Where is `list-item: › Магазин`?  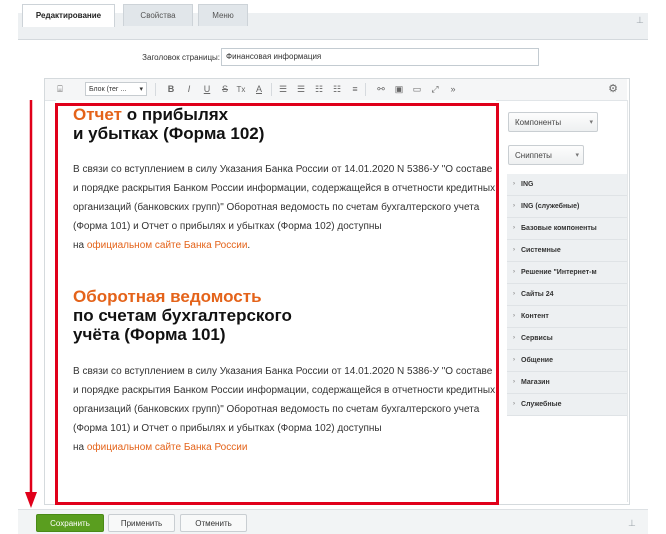 list-item: › Магазин is located at coordinates (567, 383).